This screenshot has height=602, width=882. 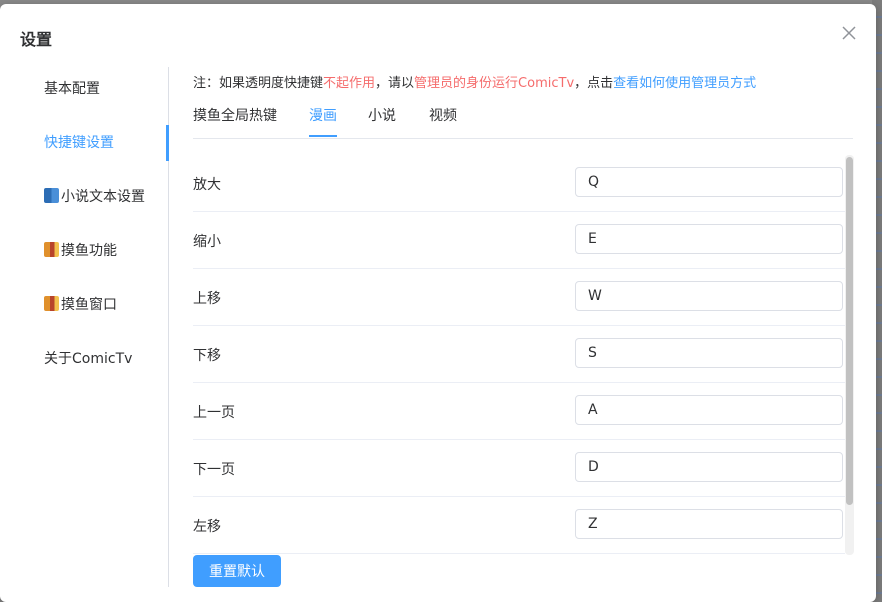 I want to click on shortcut-list-scrollbar, so click(x=849, y=355).